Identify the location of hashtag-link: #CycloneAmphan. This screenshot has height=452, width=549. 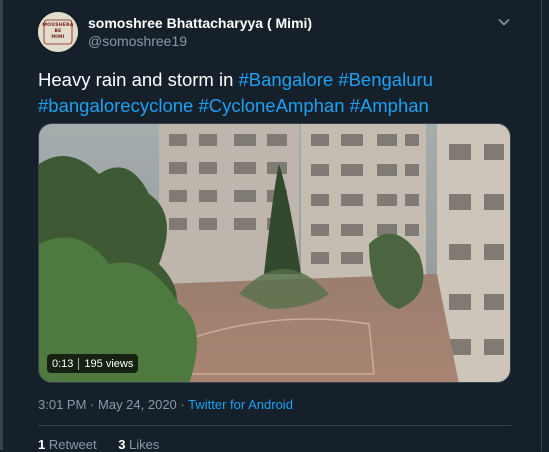
(271, 105).